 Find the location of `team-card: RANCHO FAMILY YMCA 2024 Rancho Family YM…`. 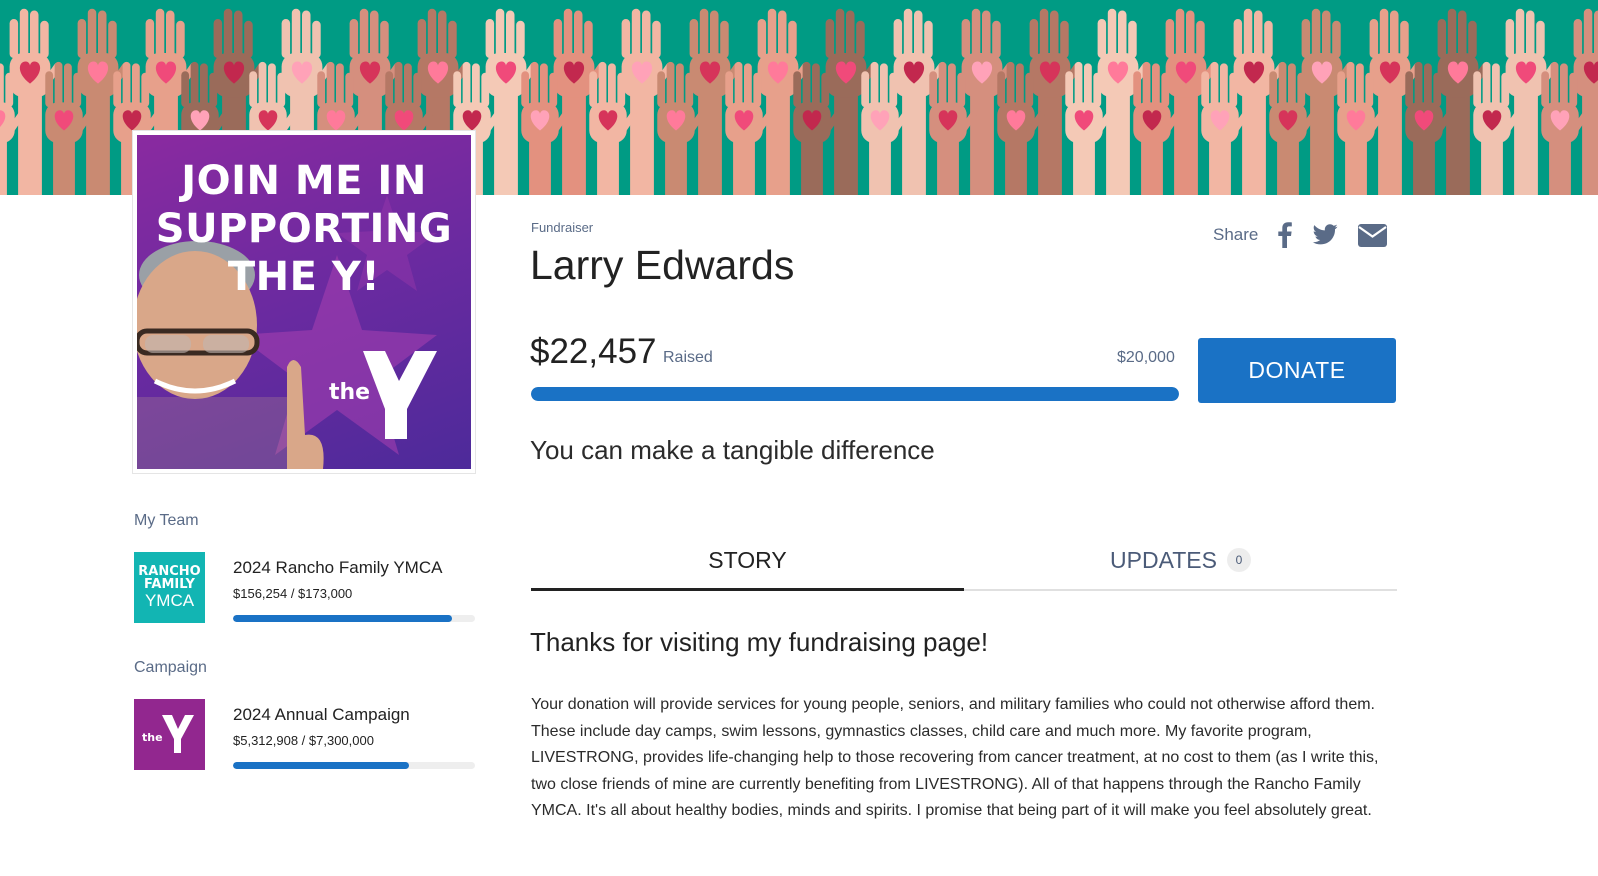

team-card: RANCHO FAMILY YMCA 2024 Rancho Family YM… is located at coordinates (305, 588).